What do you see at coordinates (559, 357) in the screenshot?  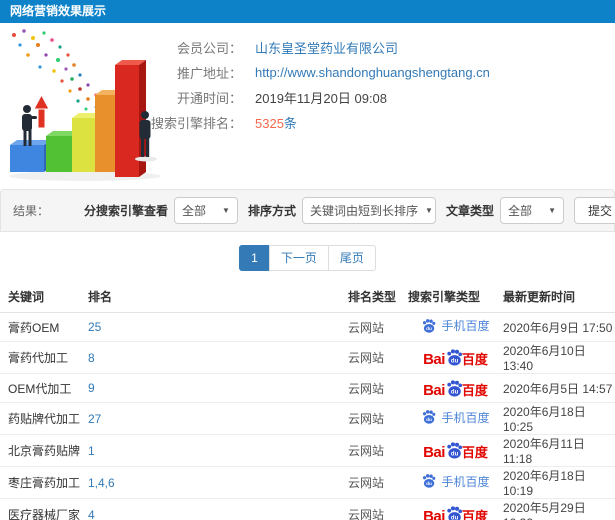 I see `updated-cell: 2020年6月10日 13:40` at bounding box center [559, 357].